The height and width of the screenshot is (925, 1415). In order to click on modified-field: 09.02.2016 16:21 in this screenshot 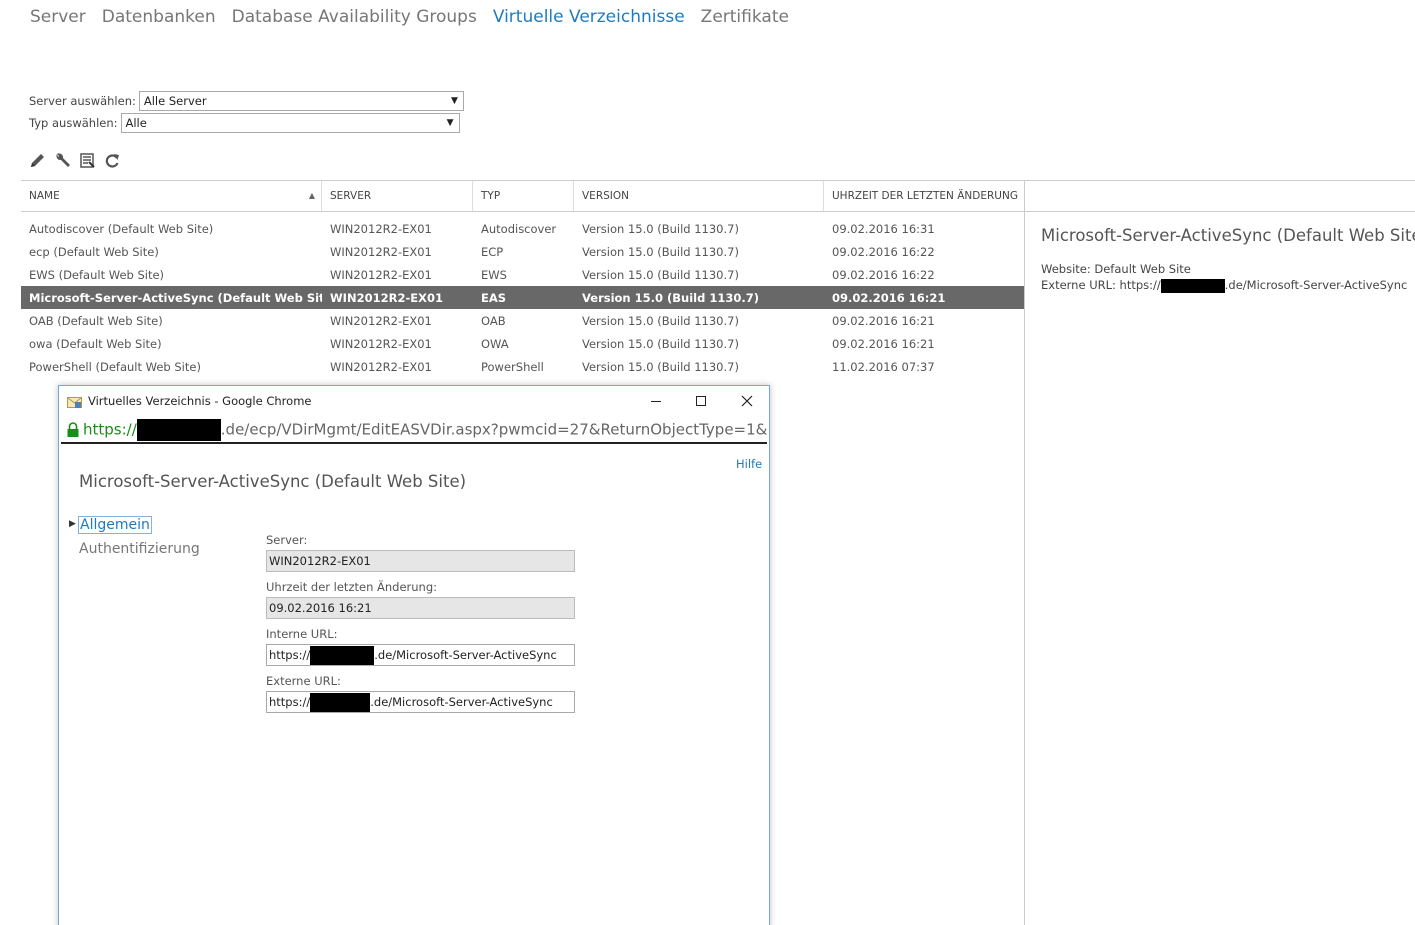, I will do `click(420, 608)`.